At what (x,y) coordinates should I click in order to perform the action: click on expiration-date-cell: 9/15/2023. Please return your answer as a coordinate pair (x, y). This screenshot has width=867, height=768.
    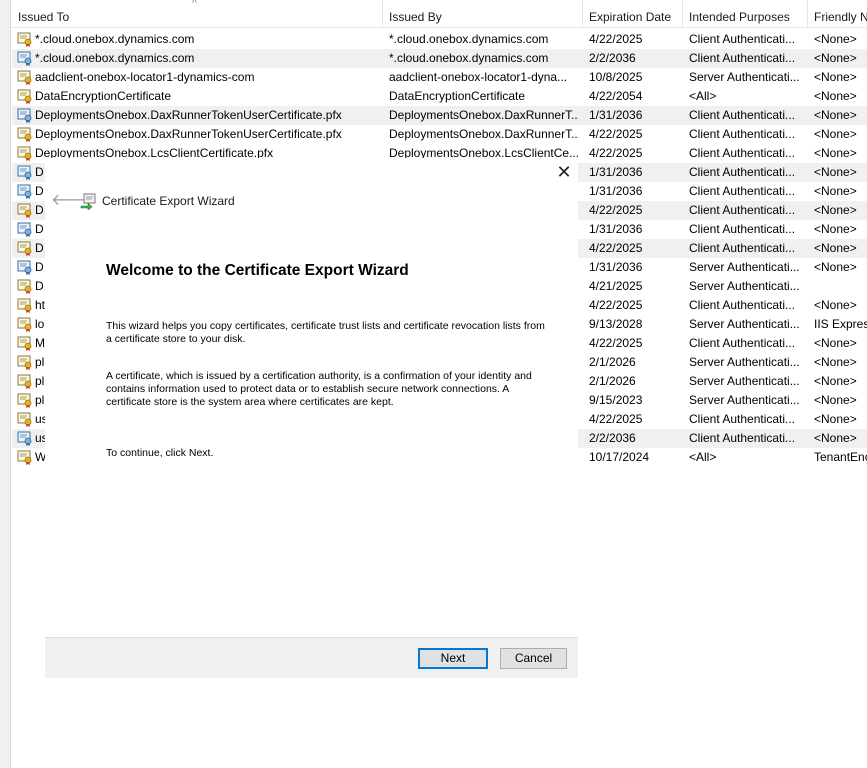
    Looking at the image, I should click on (616, 400).